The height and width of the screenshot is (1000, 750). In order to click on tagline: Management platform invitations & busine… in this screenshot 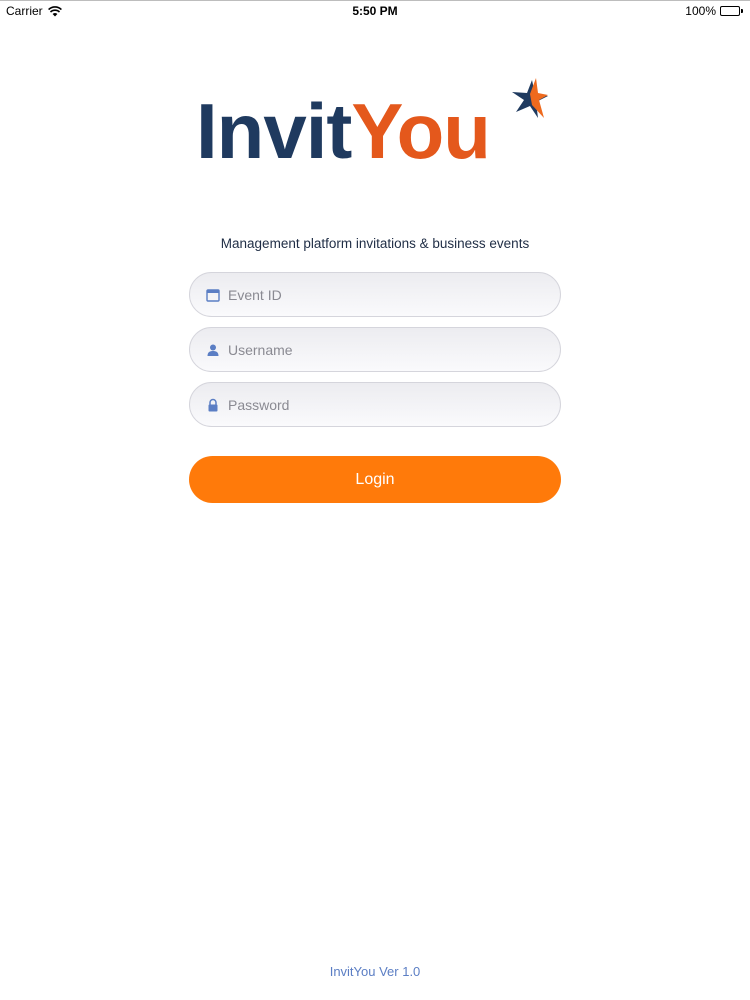, I will do `click(375, 243)`.